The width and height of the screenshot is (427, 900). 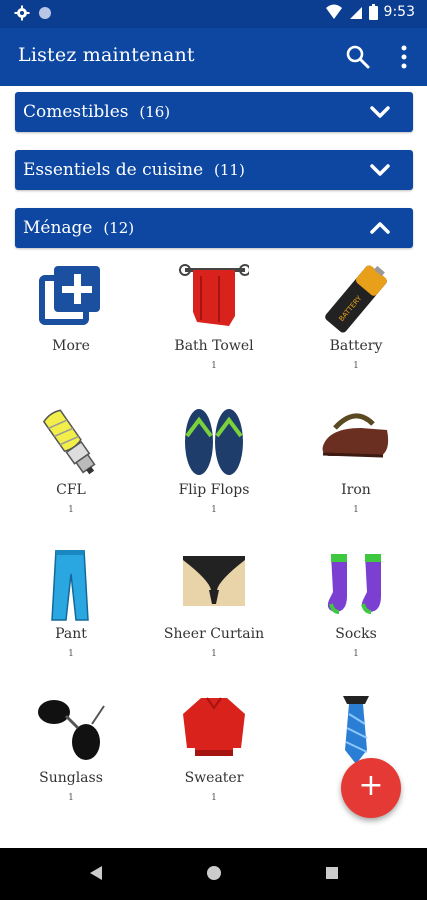 What do you see at coordinates (373, 12) in the screenshot?
I see `battery-icon` at bounding box center [373, 12].